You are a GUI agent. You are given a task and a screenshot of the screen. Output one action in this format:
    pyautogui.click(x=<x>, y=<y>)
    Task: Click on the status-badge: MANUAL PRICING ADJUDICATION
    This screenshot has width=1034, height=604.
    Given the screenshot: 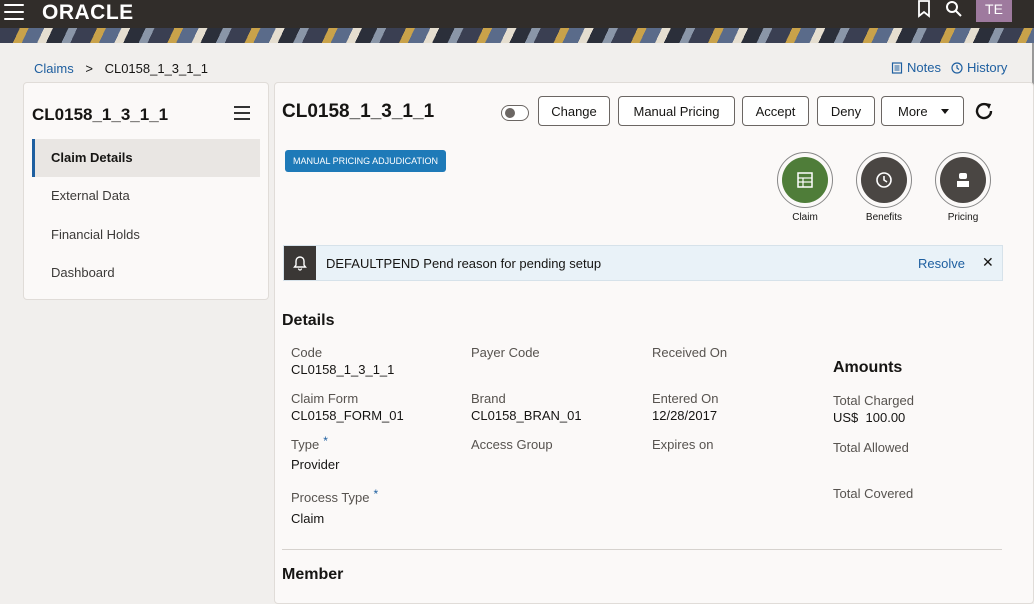 What is the action you would take?
    pyautogui.click(x=366, y=161)
    